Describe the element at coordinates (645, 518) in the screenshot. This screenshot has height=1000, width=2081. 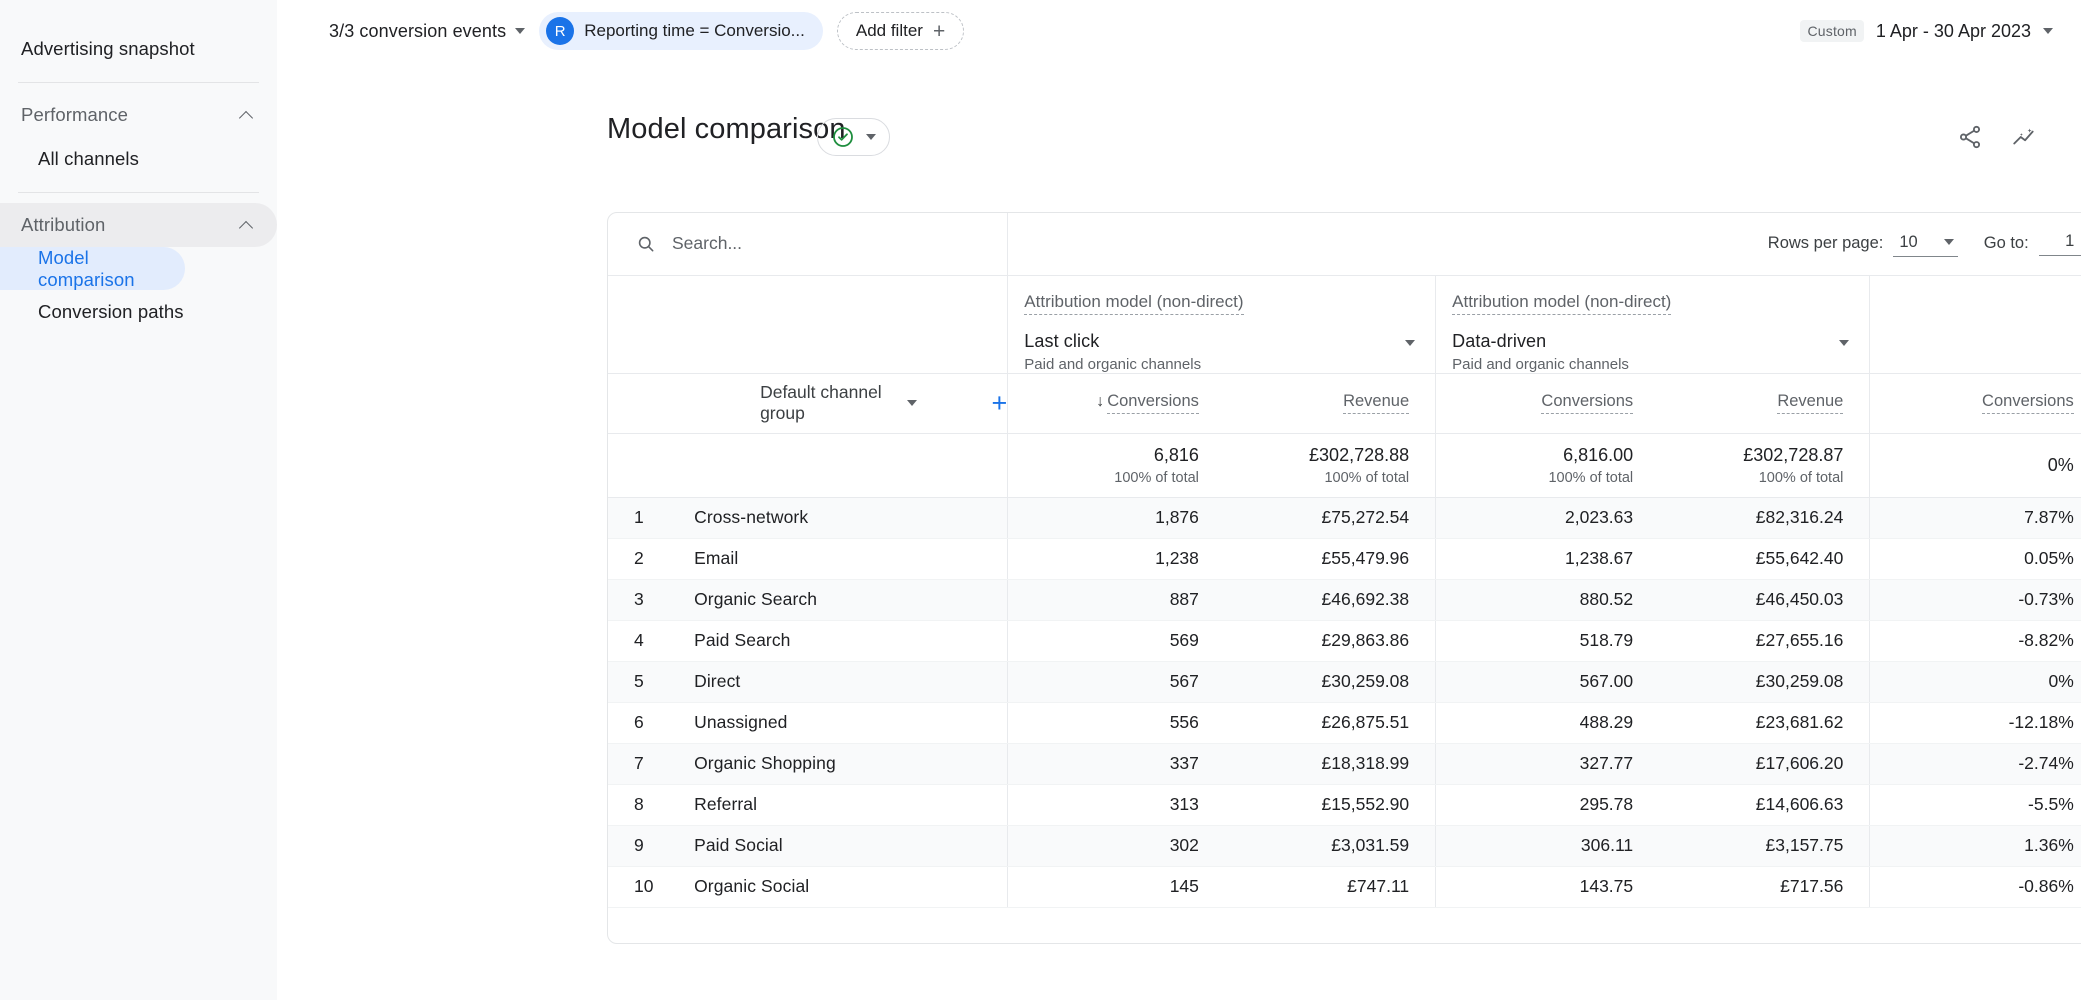
I see `row-index: 1` at that location.